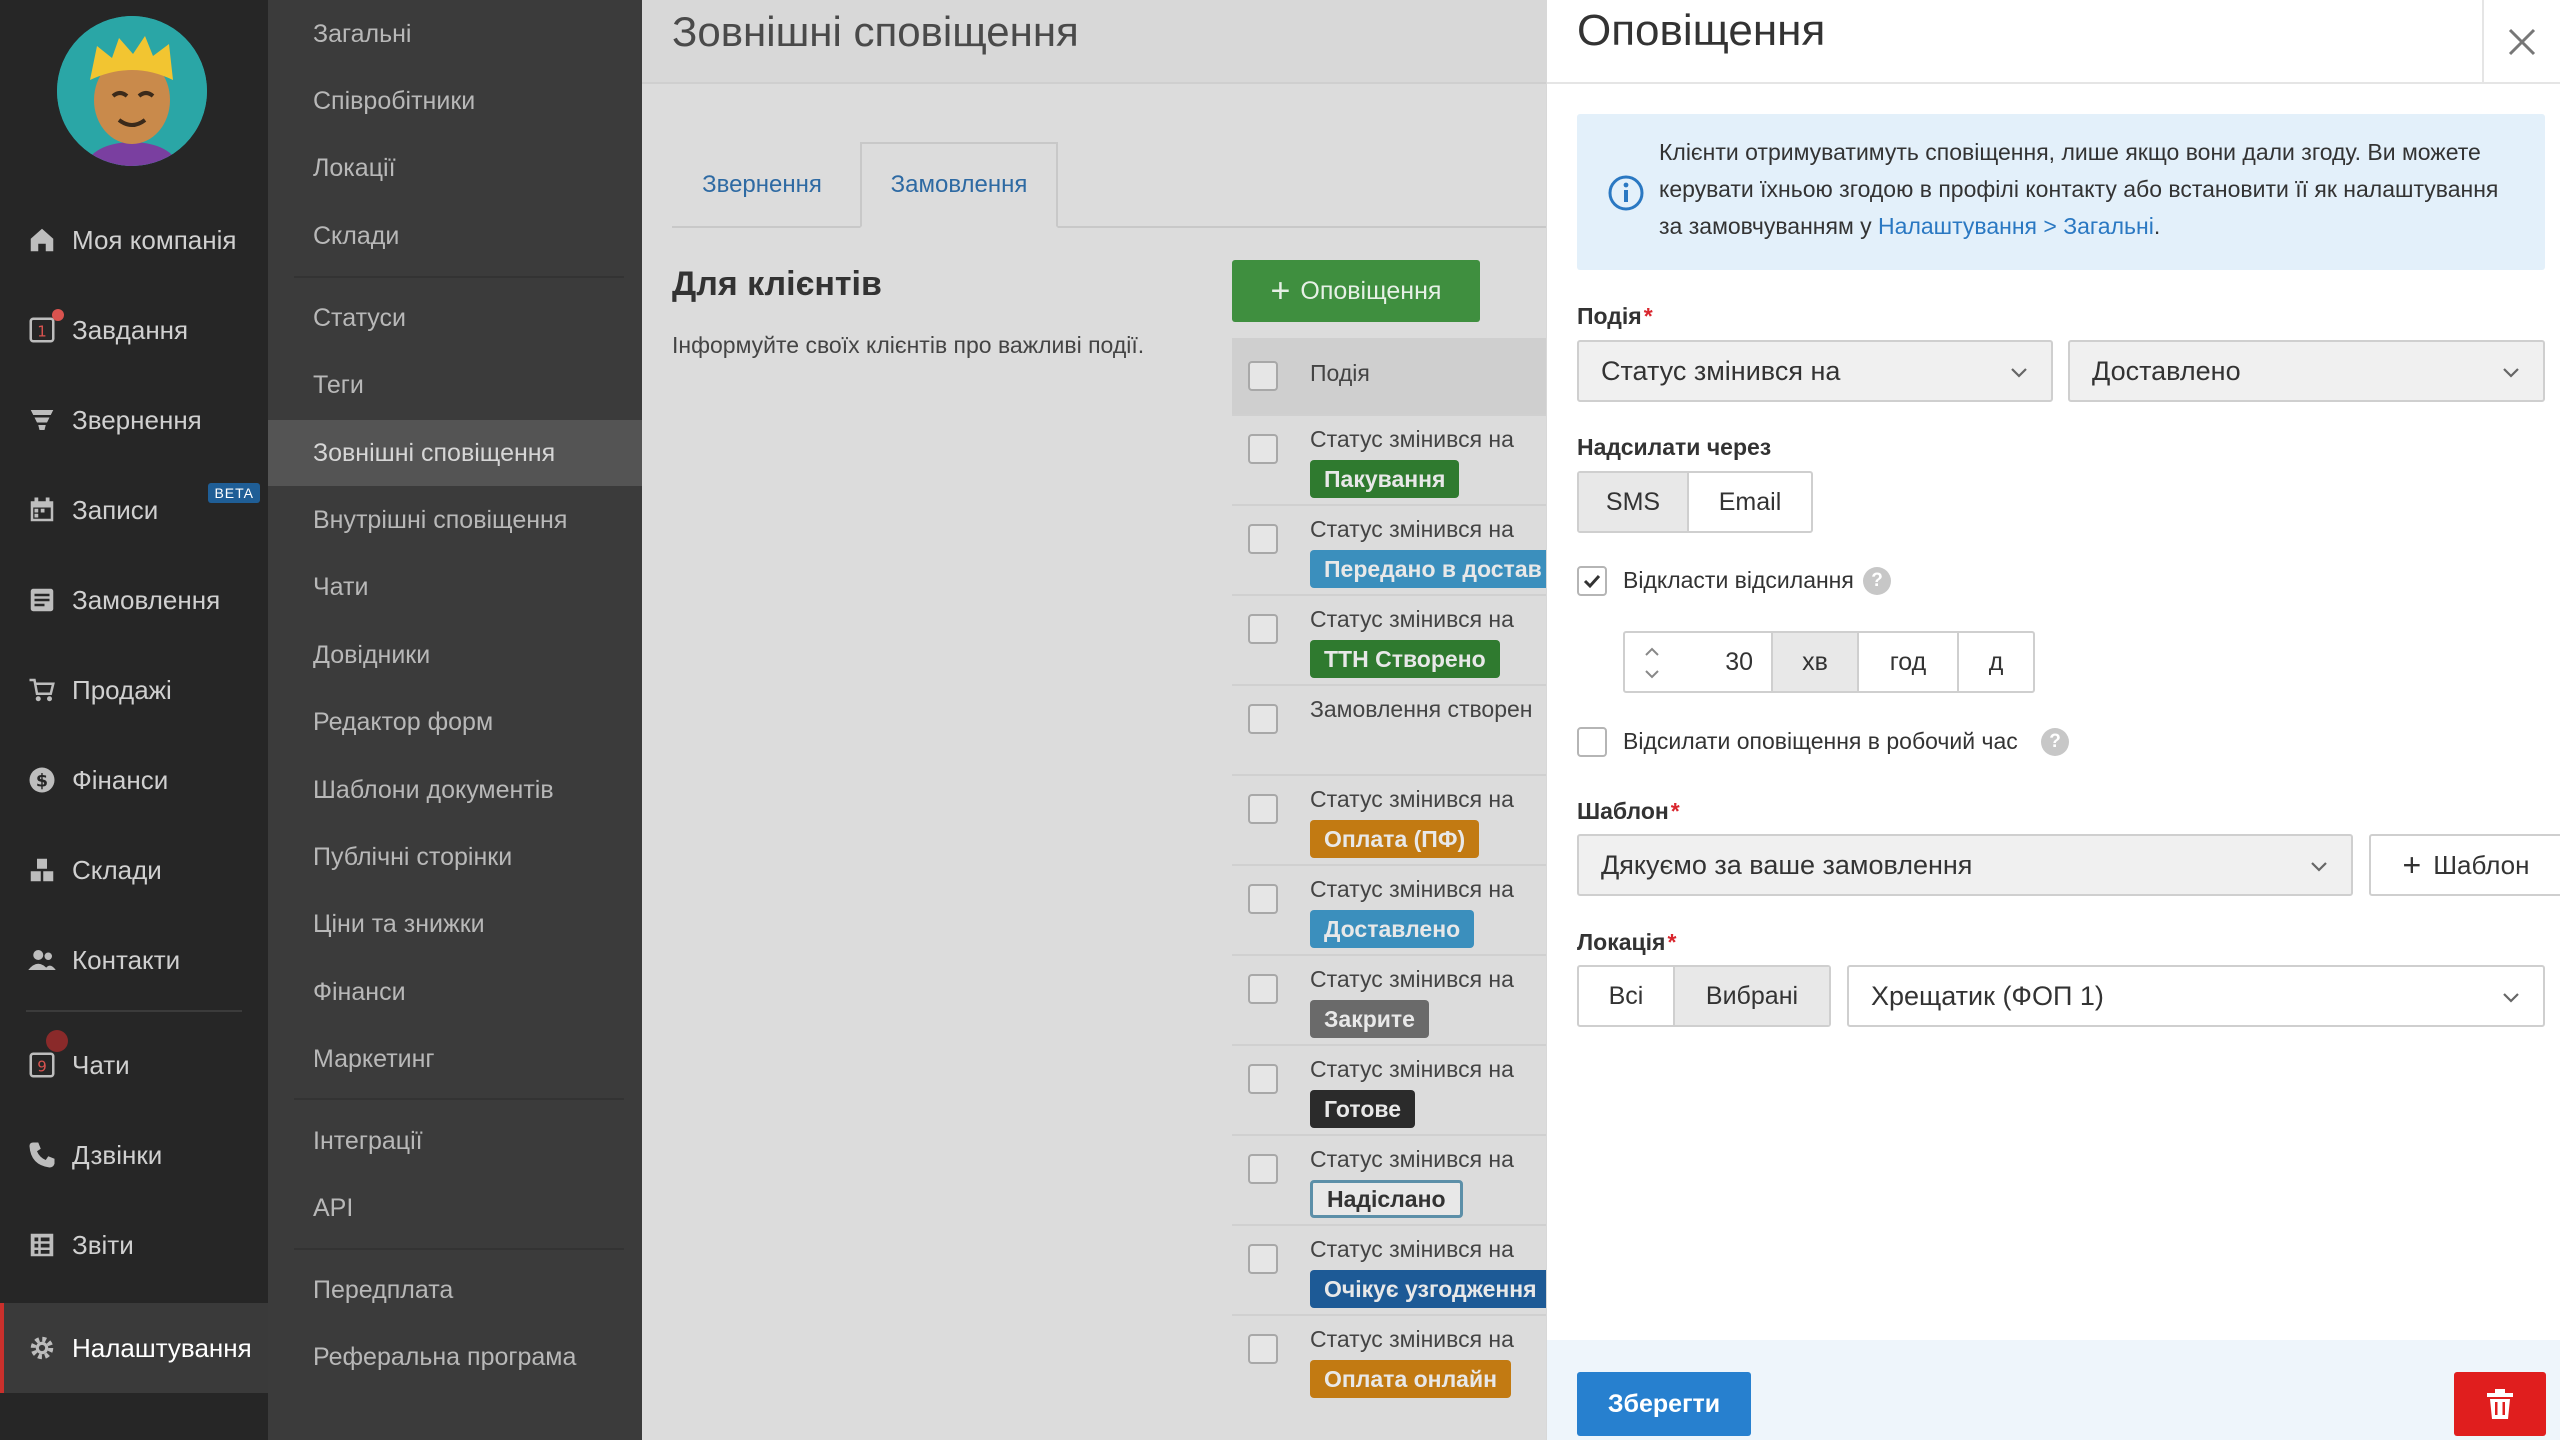 The height and width of the screenshot is (1440, 2560). I want to click on nav-item-label: Звернення, so click(137, 419).